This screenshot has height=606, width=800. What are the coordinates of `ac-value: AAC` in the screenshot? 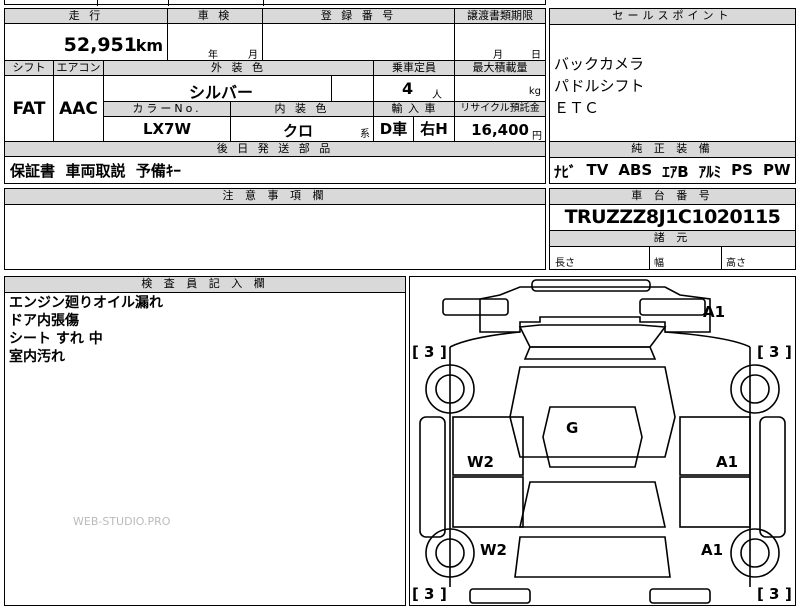 It's located at (79, 109).